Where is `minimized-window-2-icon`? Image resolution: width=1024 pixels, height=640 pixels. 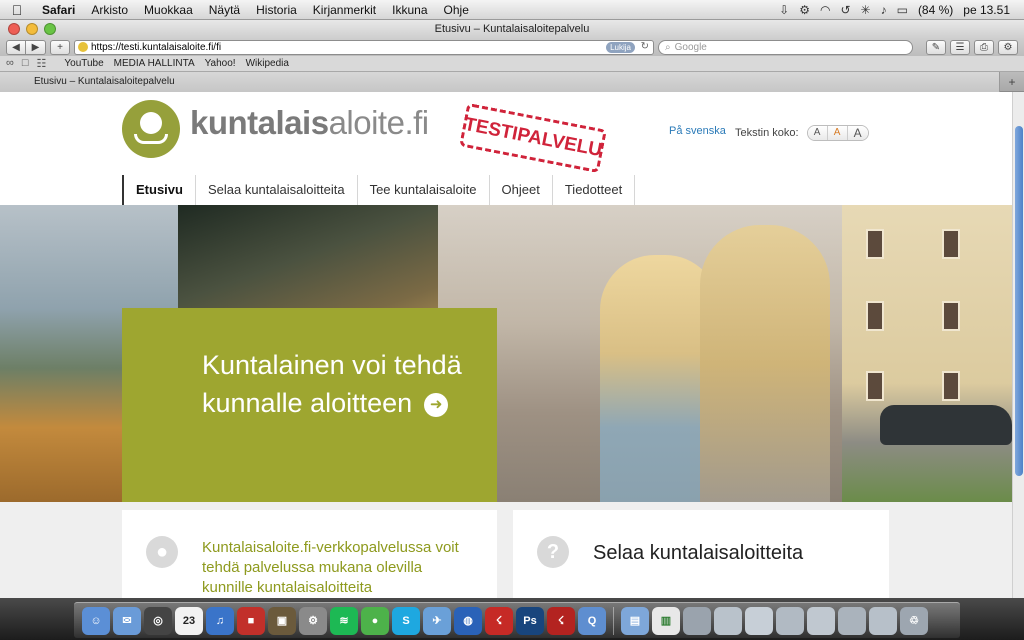 minimized-window-2-icon is located at coordinates (728, 620).